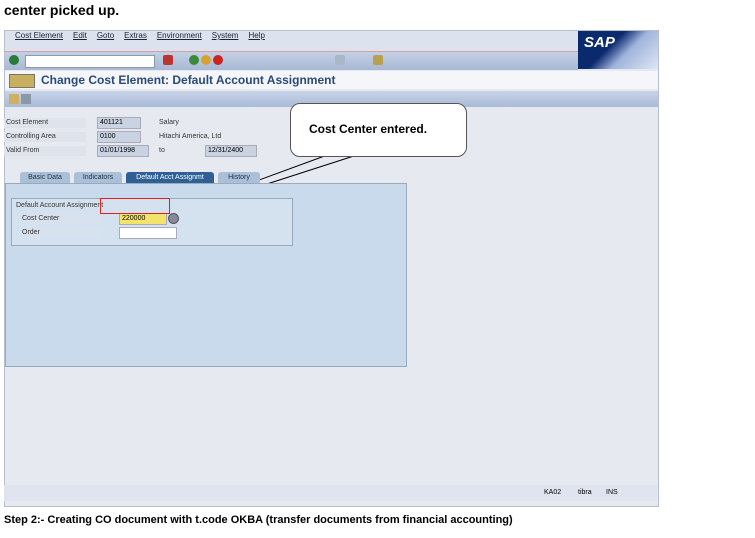 The width and height of the screenshot is (755, 538). I want to click on order-label: Order, so click(61, 233).